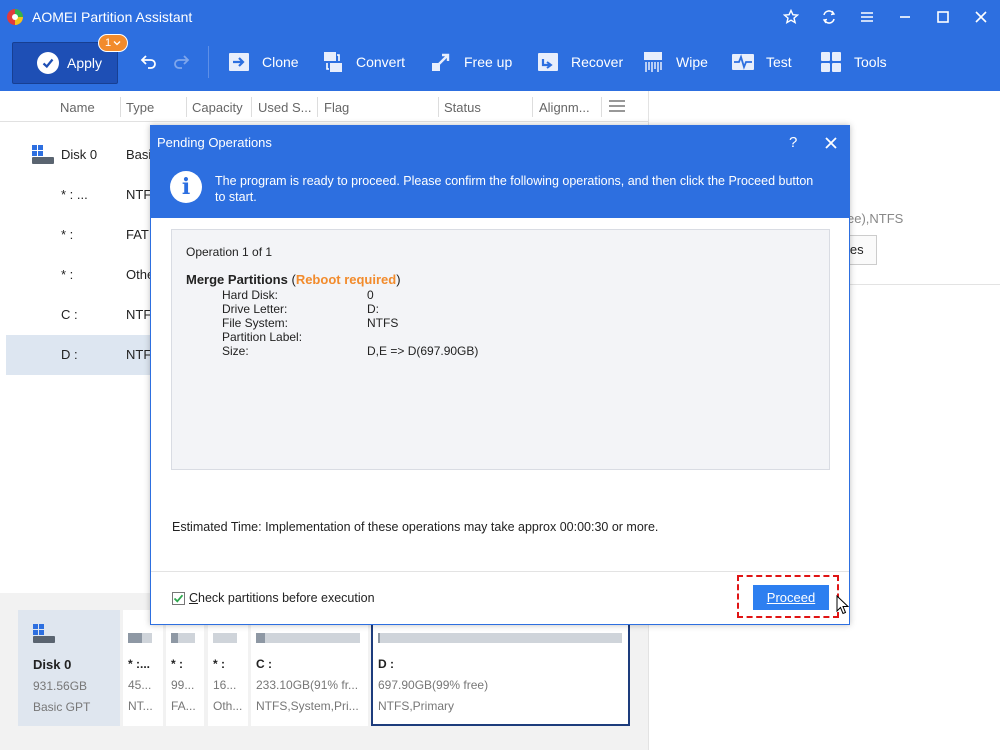  I want to click on detail-value: NTFS, so click(383, 323).